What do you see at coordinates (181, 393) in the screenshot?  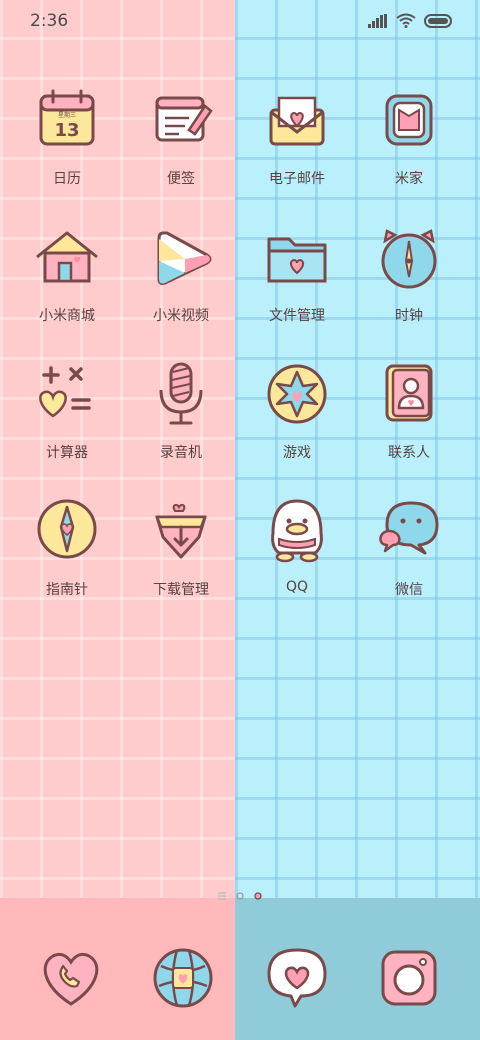 I see `microphone-icon` at bounding box center [181, 393].